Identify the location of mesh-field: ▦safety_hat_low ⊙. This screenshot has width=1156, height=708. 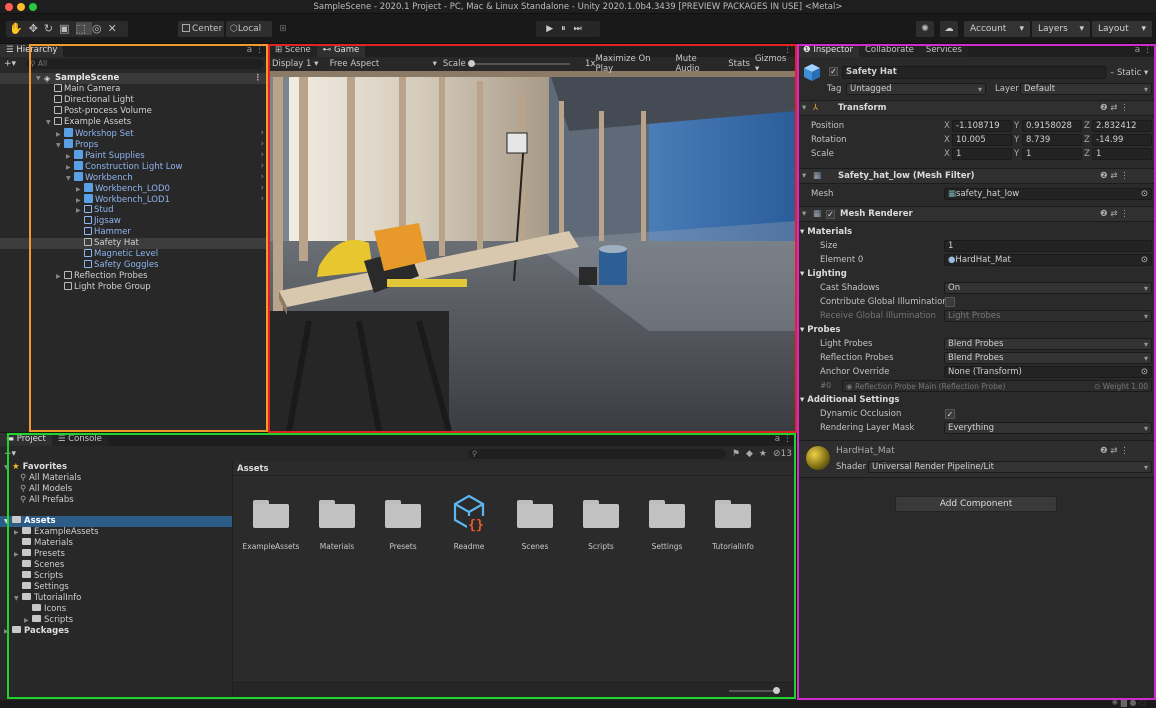
(1048, 194).